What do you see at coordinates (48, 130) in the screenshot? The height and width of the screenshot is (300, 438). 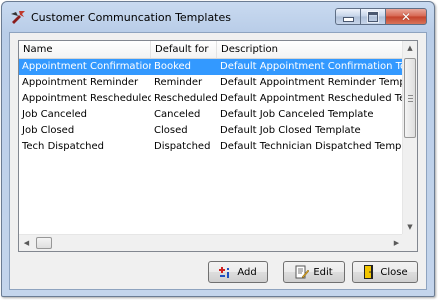 I see `cell-name: Job Closed` at bounding box center [48, 130].